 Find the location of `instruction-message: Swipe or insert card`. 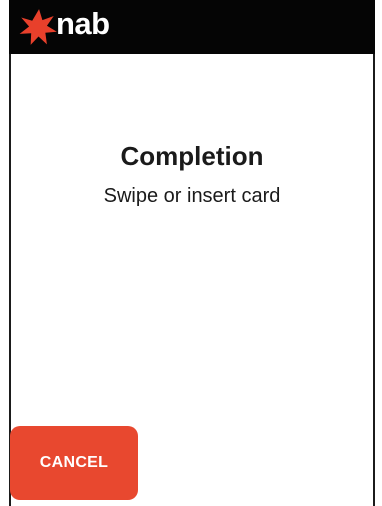

instruction-message: Swipe or insert card is located at coordinates (192, 196).